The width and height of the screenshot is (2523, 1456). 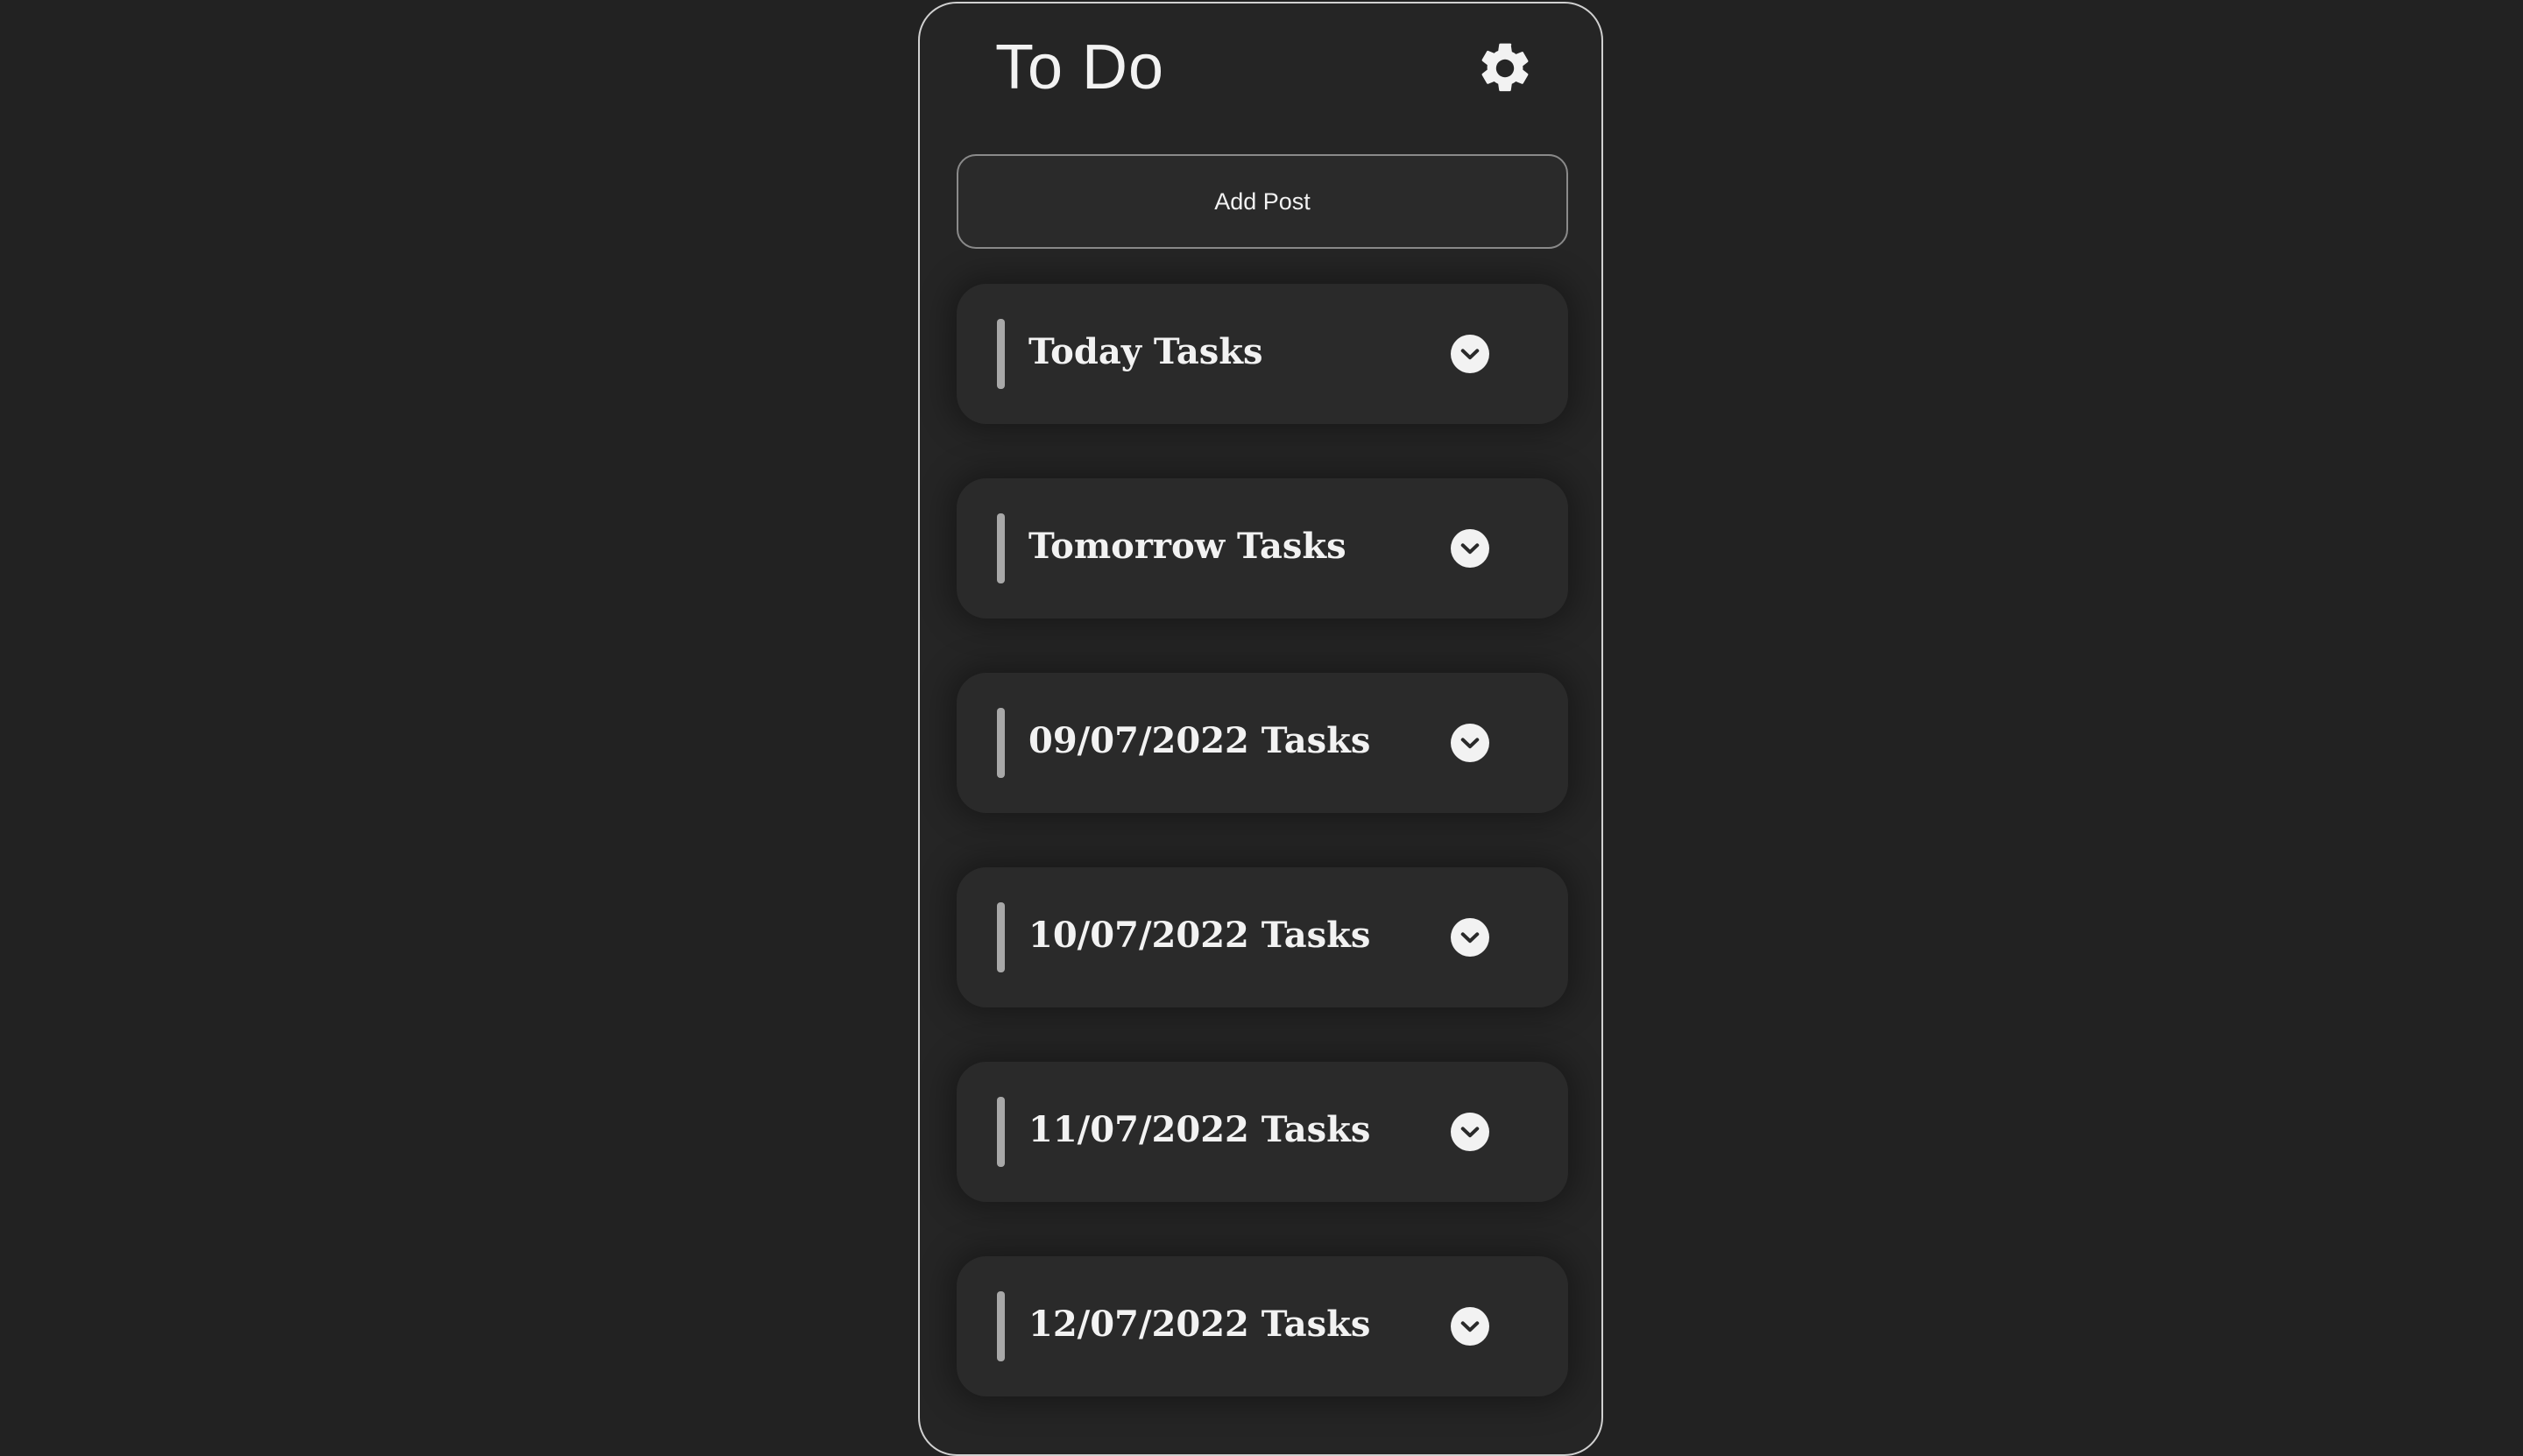 What do you see at coordinates (1080, 67) in the screenshot?
I see `page-title: To Do` at bounding box center [1080, 67].